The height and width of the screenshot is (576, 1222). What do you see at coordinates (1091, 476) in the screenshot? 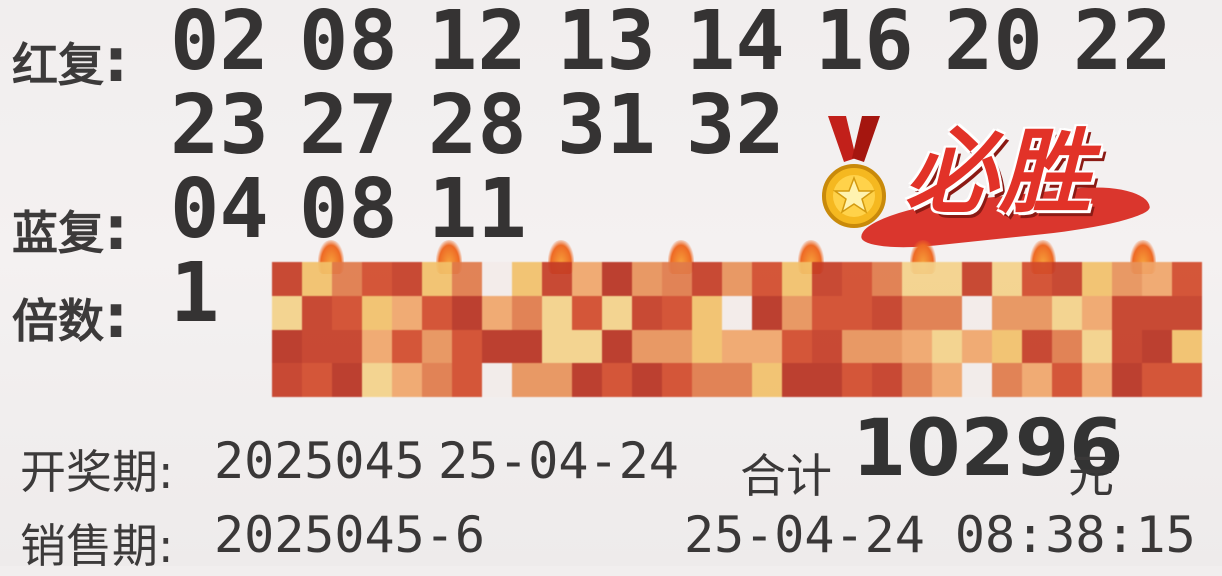
I see `total-unit: 元` at bounding box center [1091, 476].